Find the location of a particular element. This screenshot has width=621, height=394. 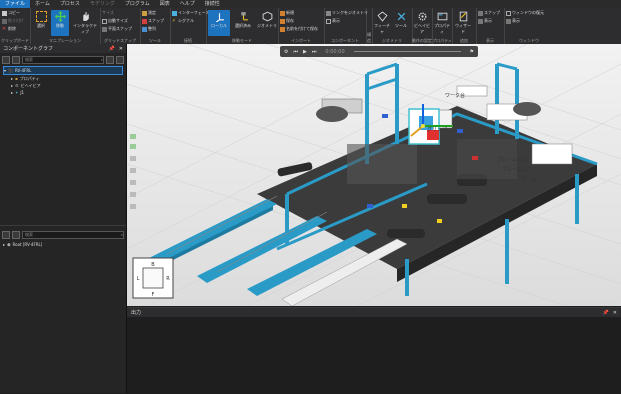

copy-button: コピー is located at coordinates (11, 13).